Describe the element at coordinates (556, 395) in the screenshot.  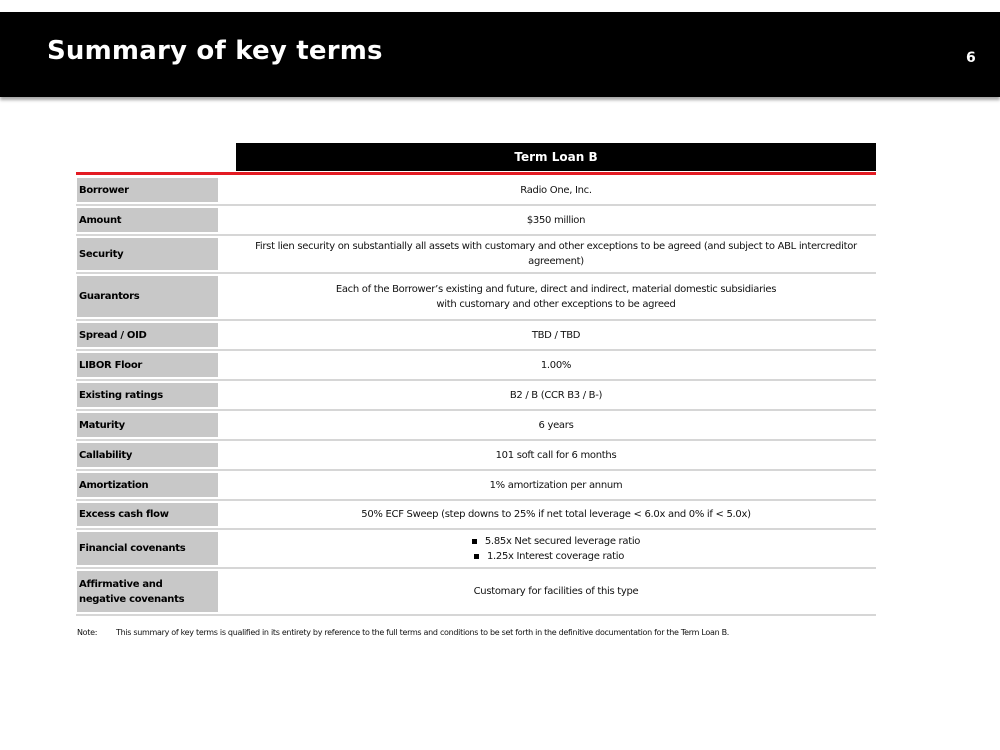
I see `row-value: B2 / B (CCR B3 / B-)` at that location.